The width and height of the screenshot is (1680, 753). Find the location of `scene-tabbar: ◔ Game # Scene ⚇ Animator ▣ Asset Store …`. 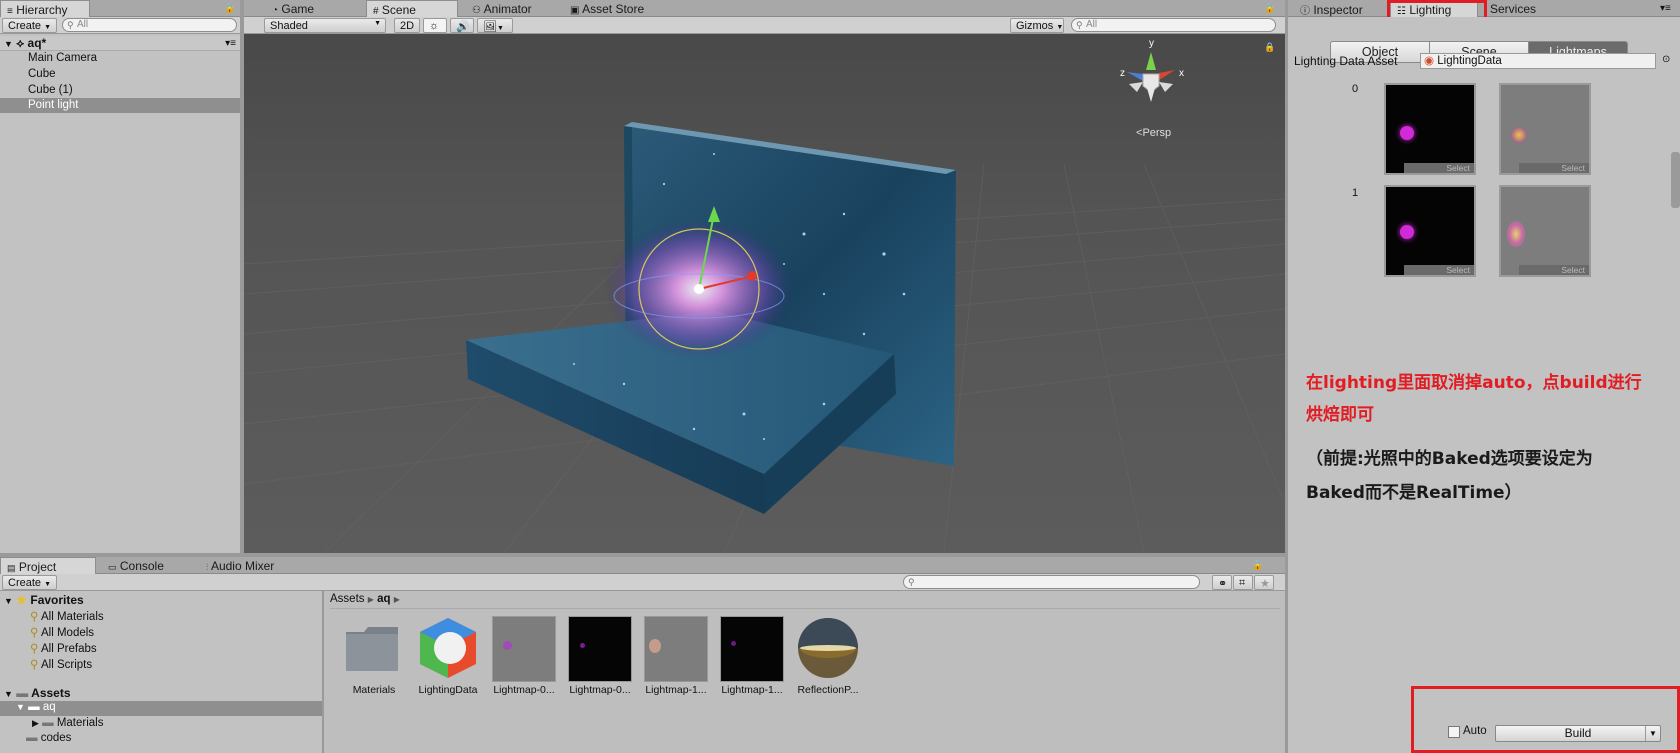

scene-tabbar: ◔ Game # Scene ⚇ Animator ▣ Asset Store … is located at coordinates (764, 8).